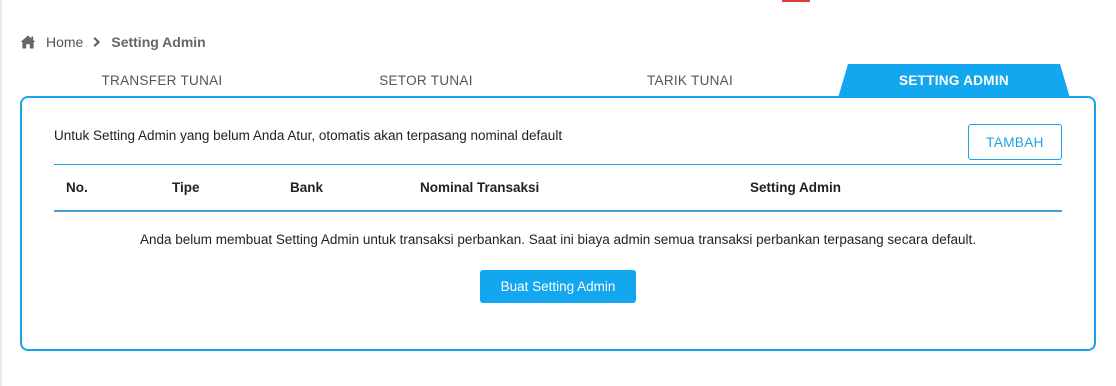 The width and height of the screenshot is (1116, 386). Describe the element at coordinates (480, 187) in the screenshot. I see `column-header-nominal-transaksi: Nominal Transaksi` at that location.